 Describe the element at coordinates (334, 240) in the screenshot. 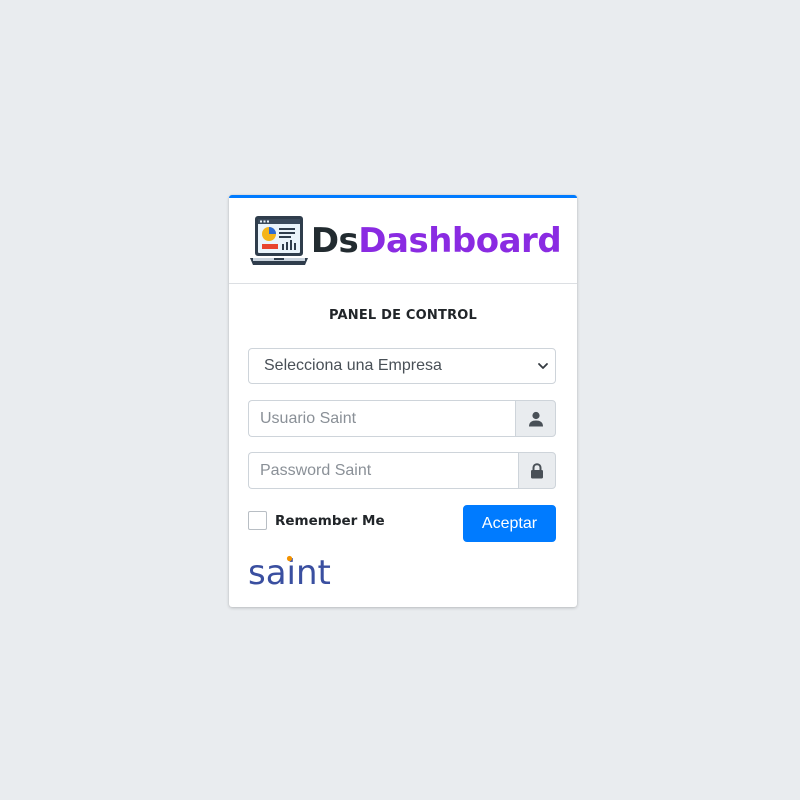

I see `brand-prefix: Ds` at that location.